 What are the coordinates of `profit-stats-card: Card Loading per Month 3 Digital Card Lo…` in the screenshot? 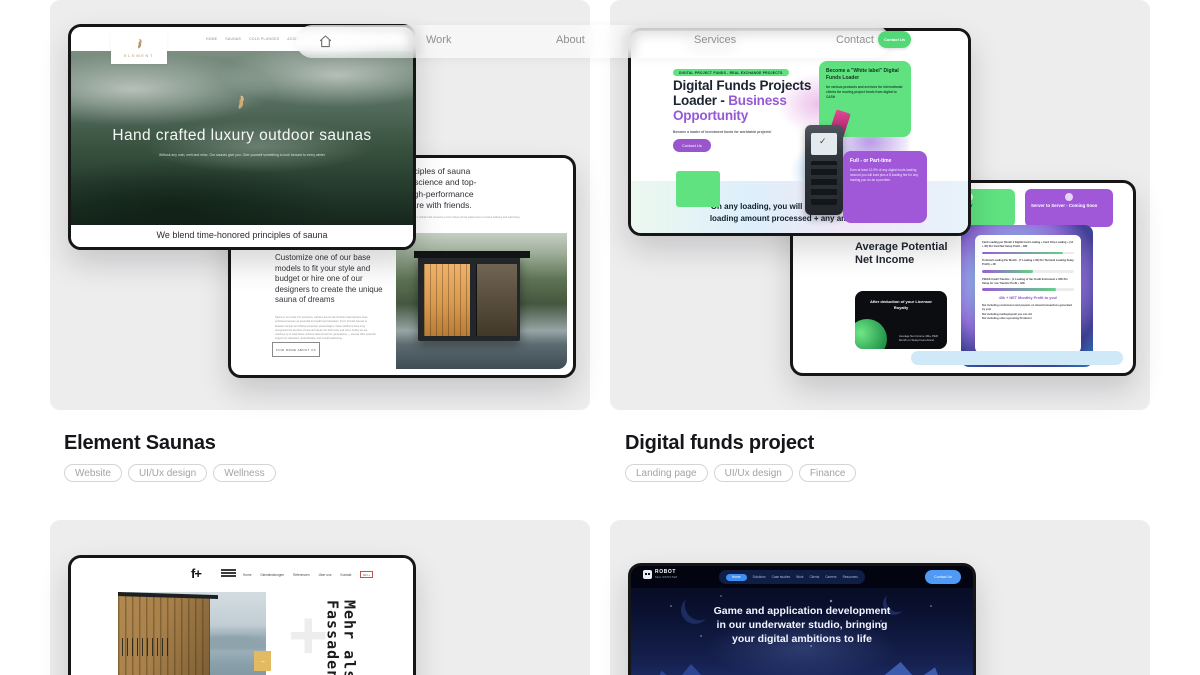 It's located at (1028, 294).